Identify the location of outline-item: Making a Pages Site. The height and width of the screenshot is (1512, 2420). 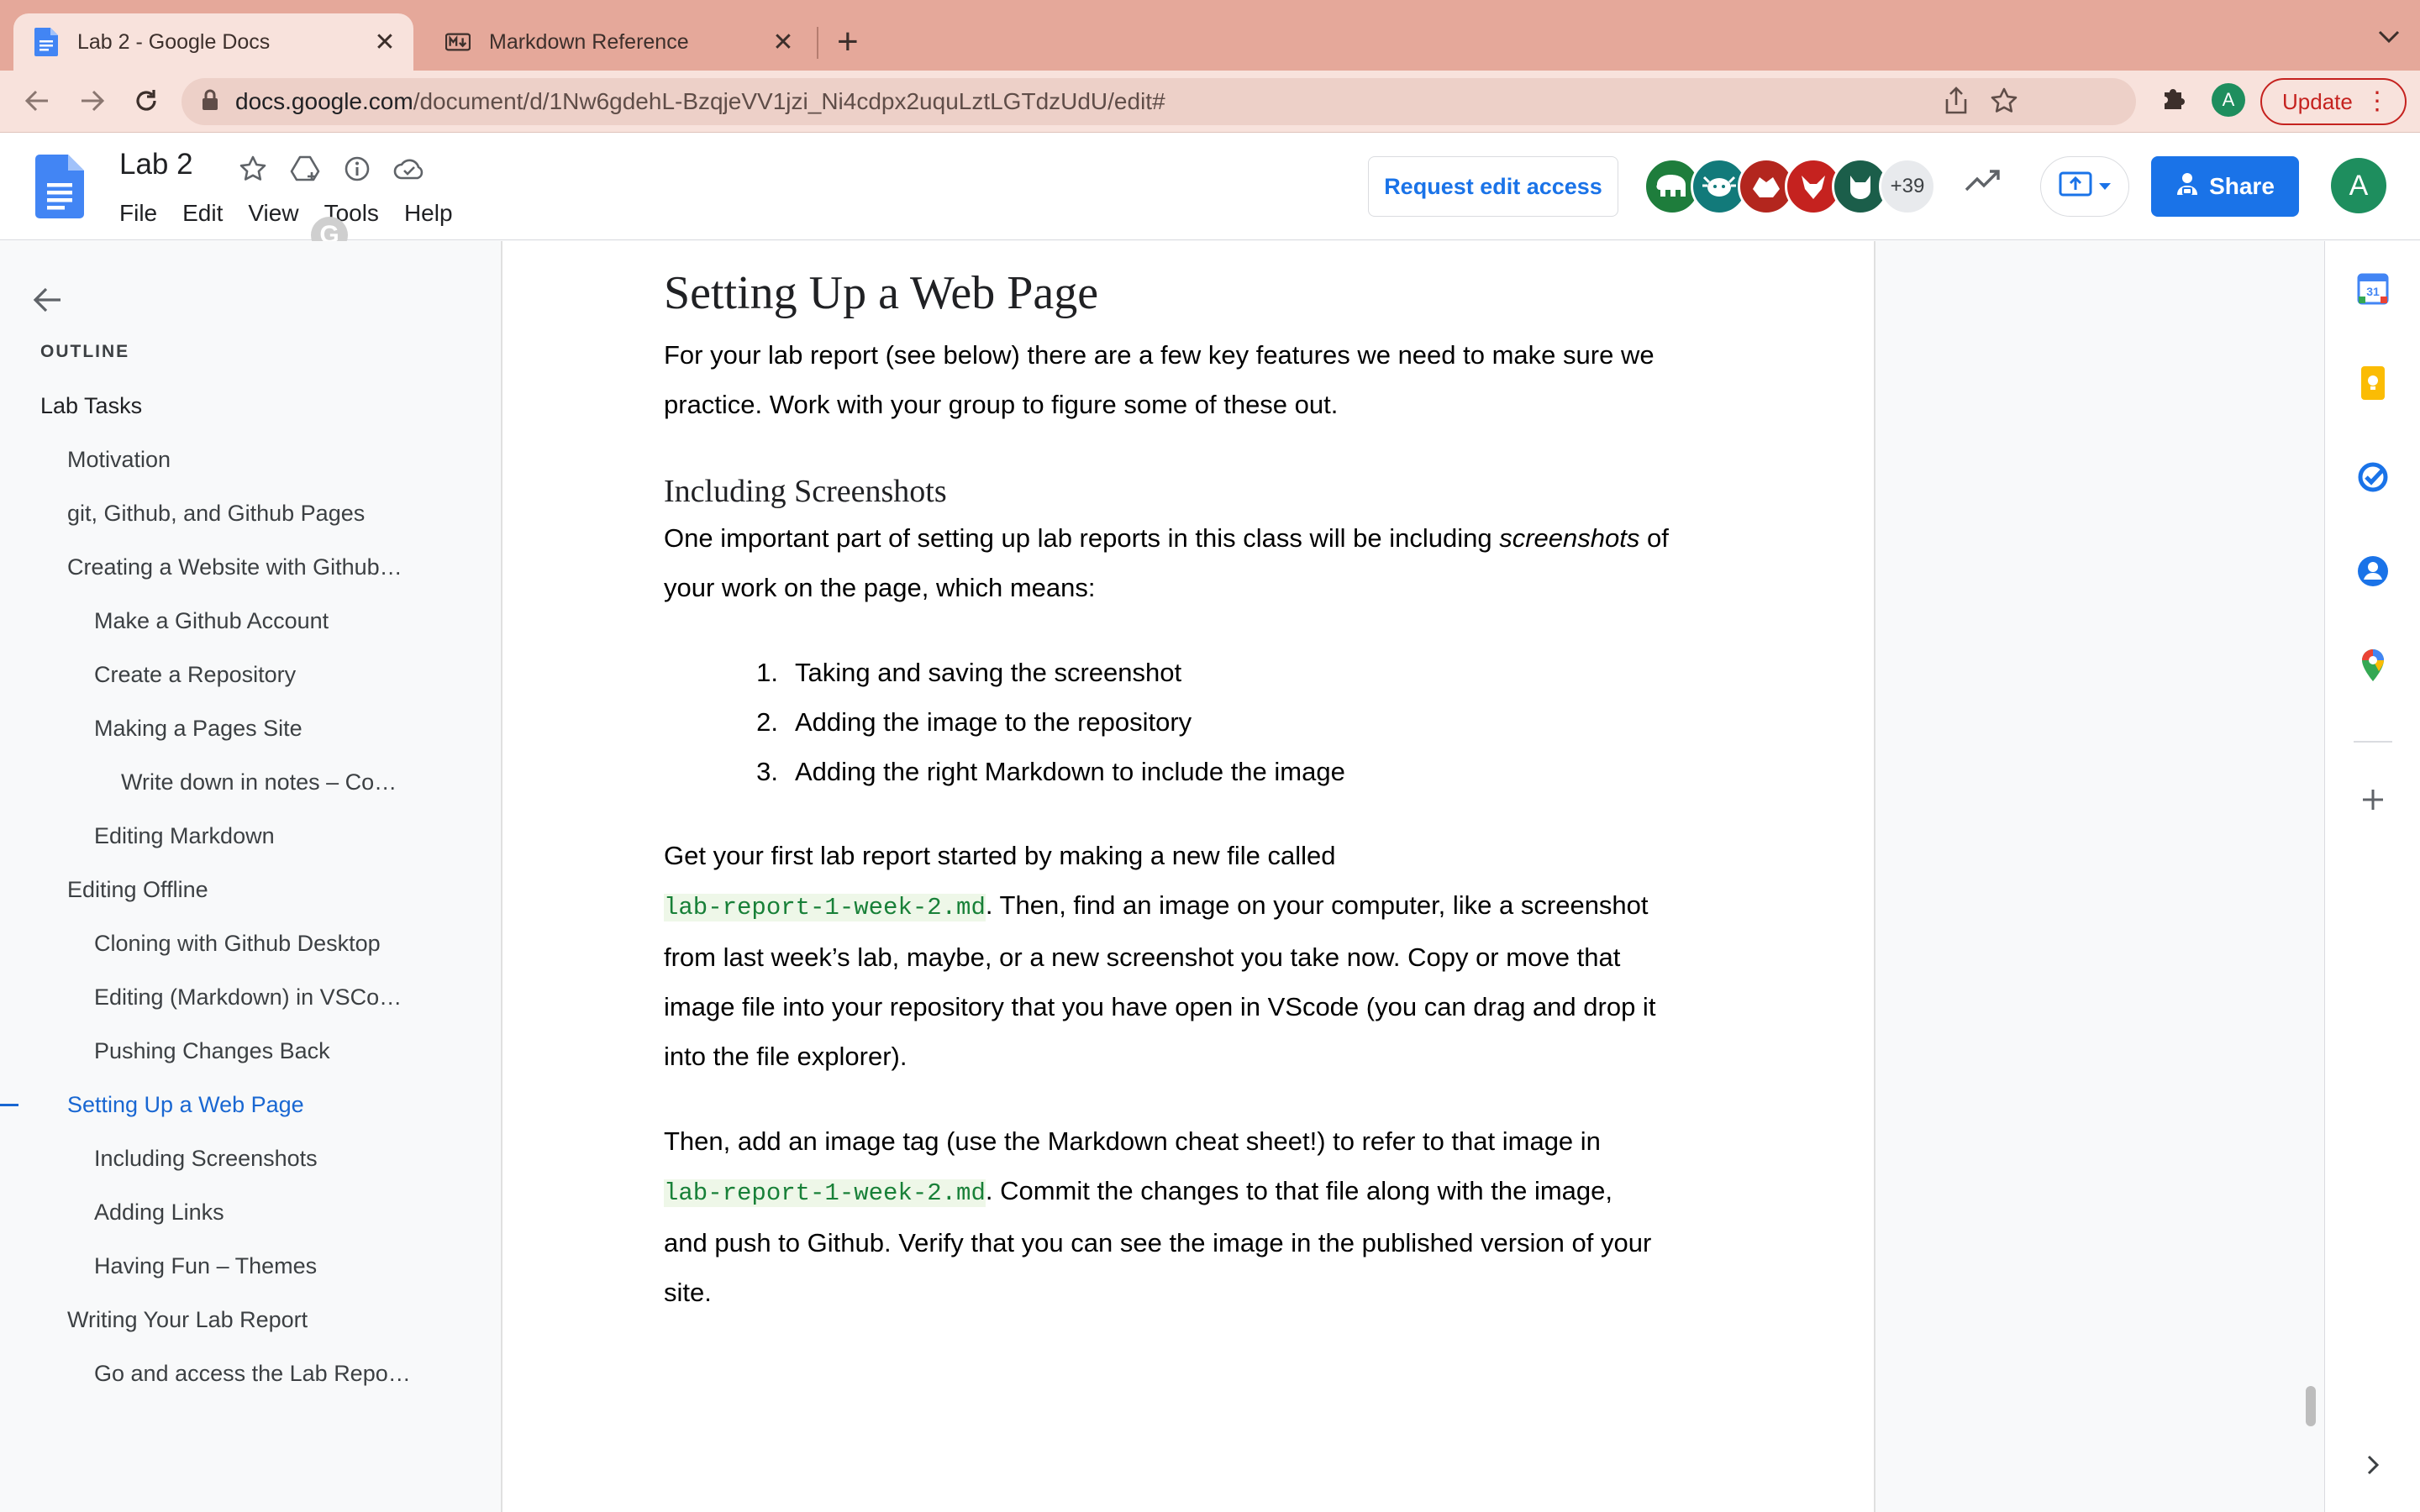
(250, 728).